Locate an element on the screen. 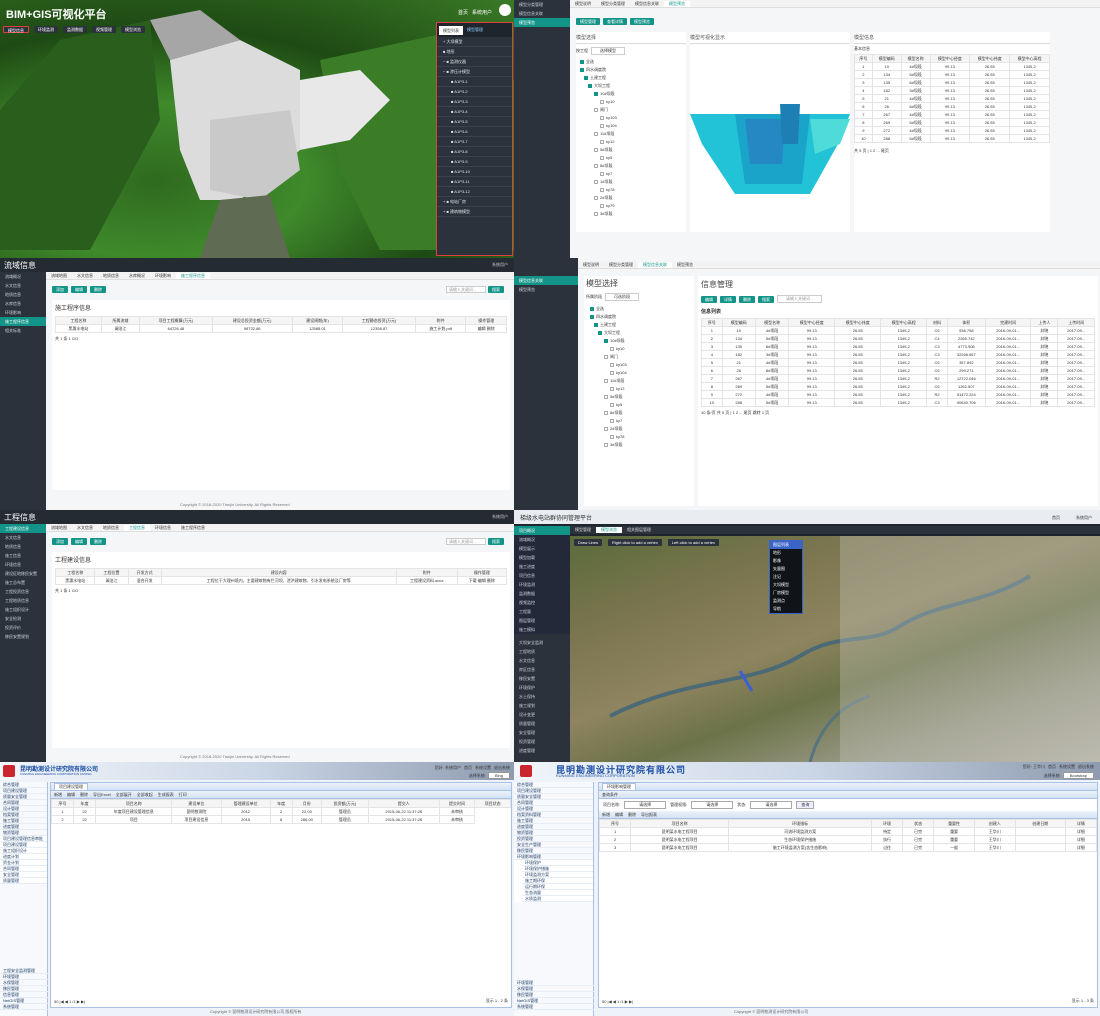  sidebar-item: 工程地质信息 is located at coordinates (23, 600).